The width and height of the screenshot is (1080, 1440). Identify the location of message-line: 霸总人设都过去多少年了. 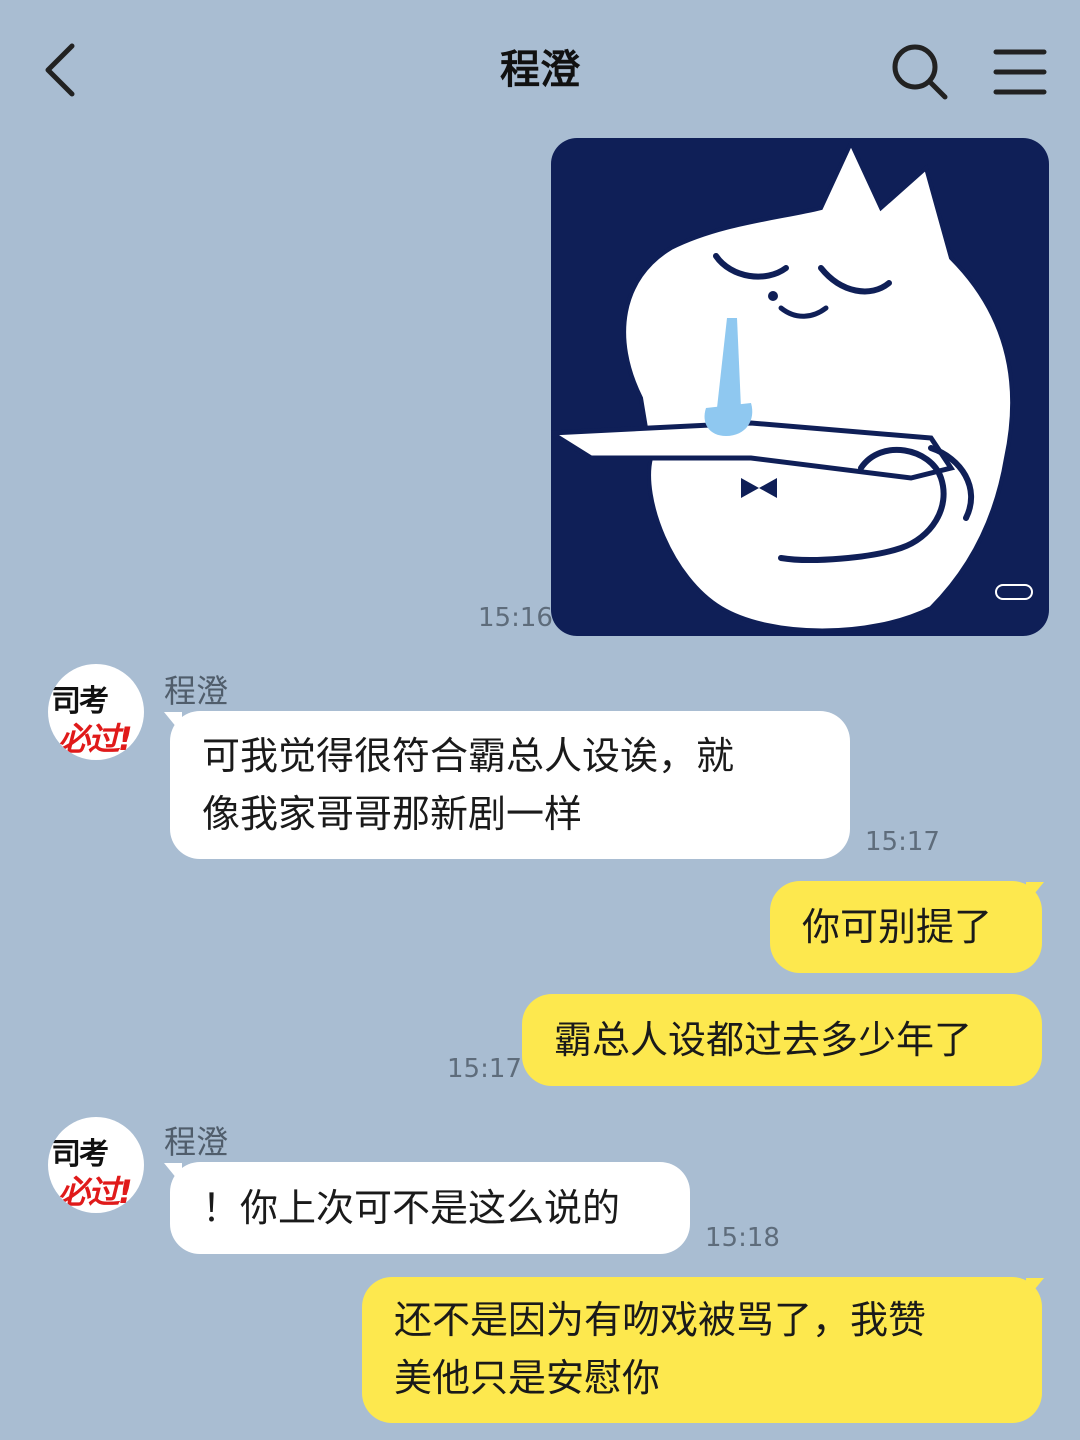
(763, 1040).